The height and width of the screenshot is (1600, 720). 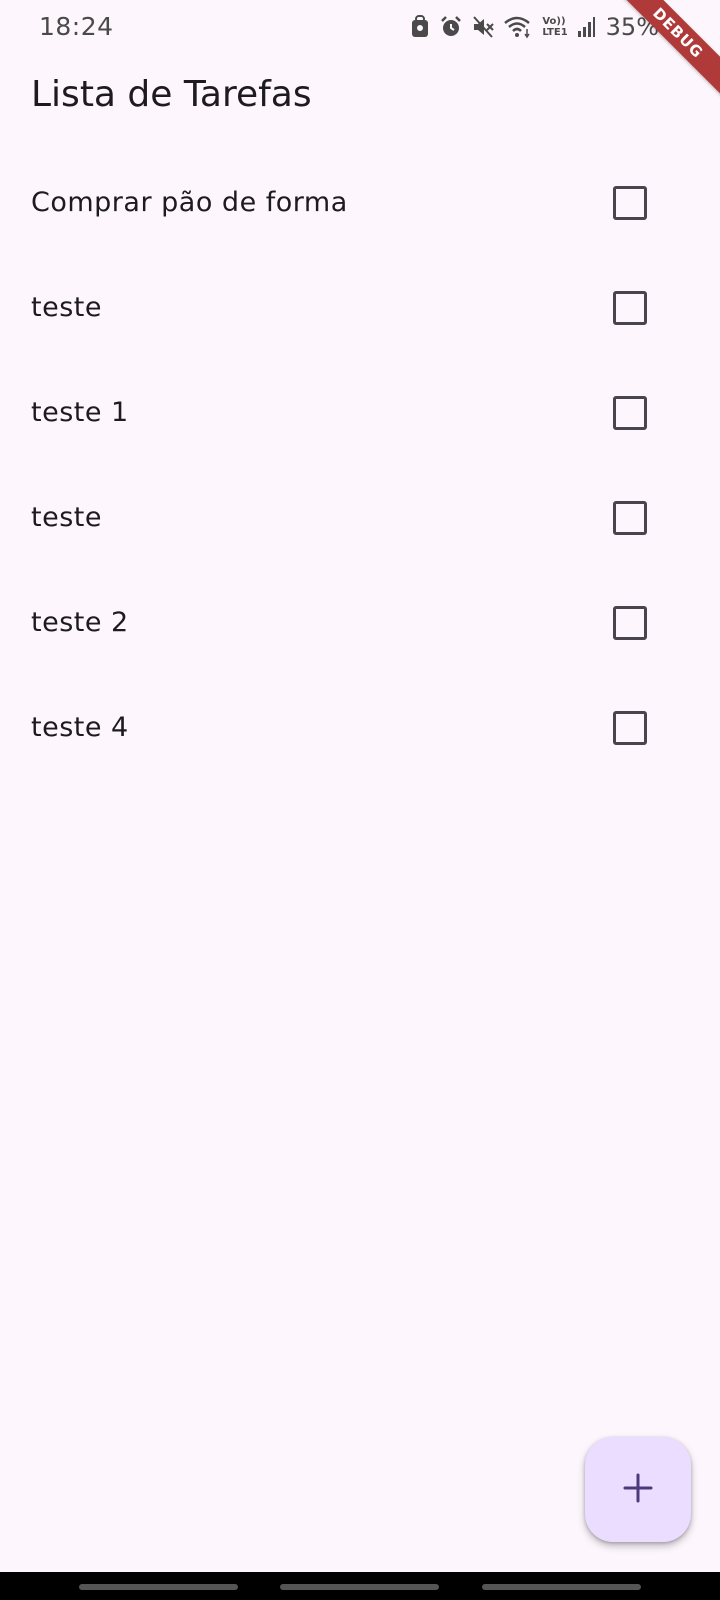 What do you see at coordinates (80, 412) in the screenshot?
I see `task-label: teste 1` at bounding box center [80, 412].